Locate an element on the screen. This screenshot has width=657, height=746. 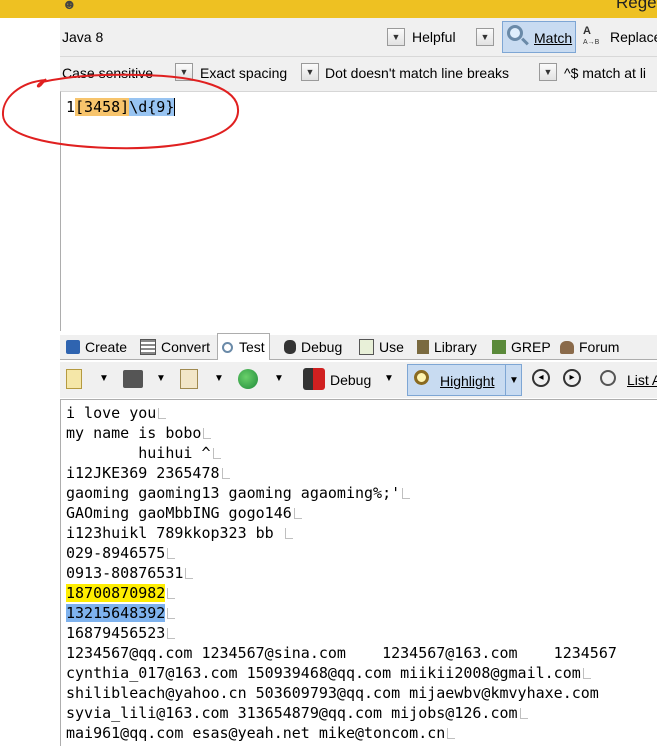
tab-library: Library is located at coordinates (447, 347).